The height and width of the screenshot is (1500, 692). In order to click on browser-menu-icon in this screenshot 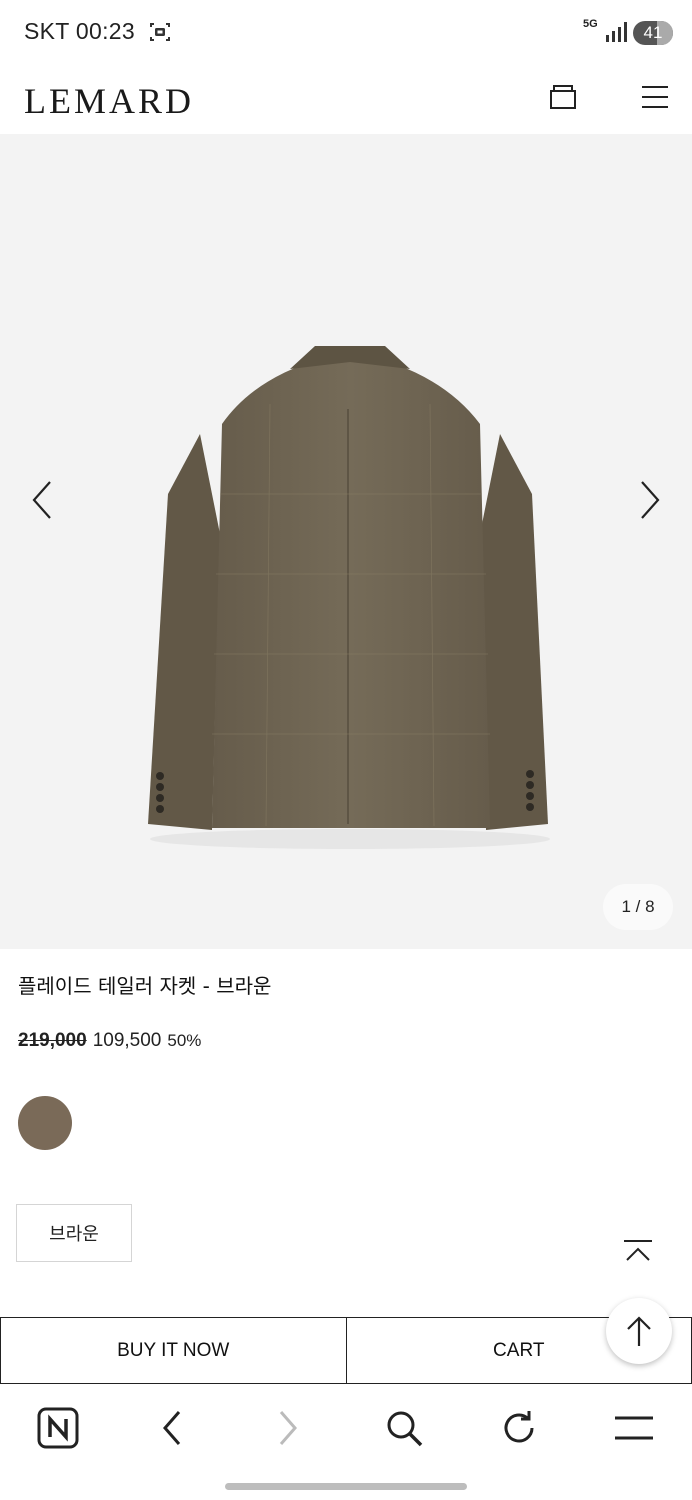, I will do `click(634, 1428)`.